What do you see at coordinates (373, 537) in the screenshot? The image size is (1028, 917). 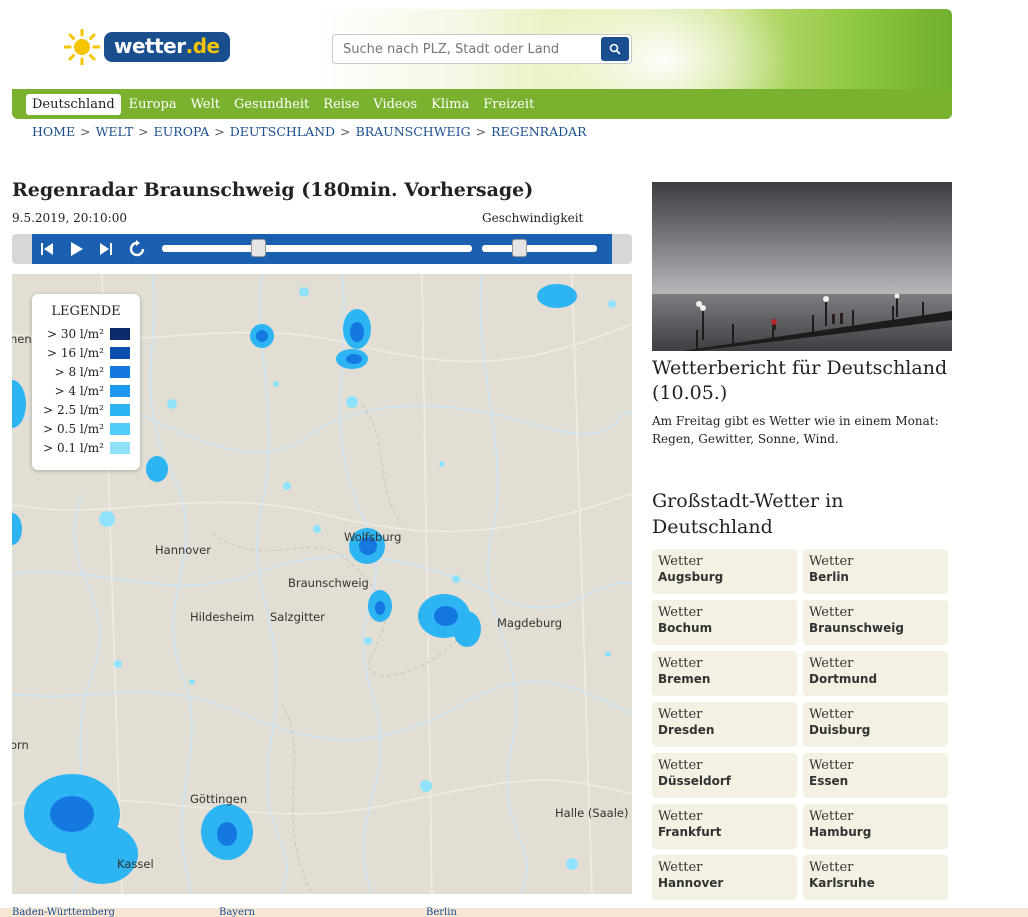 I see `map-label-wolfsburg: Wolfsburg` at bounding box center [373, 537].